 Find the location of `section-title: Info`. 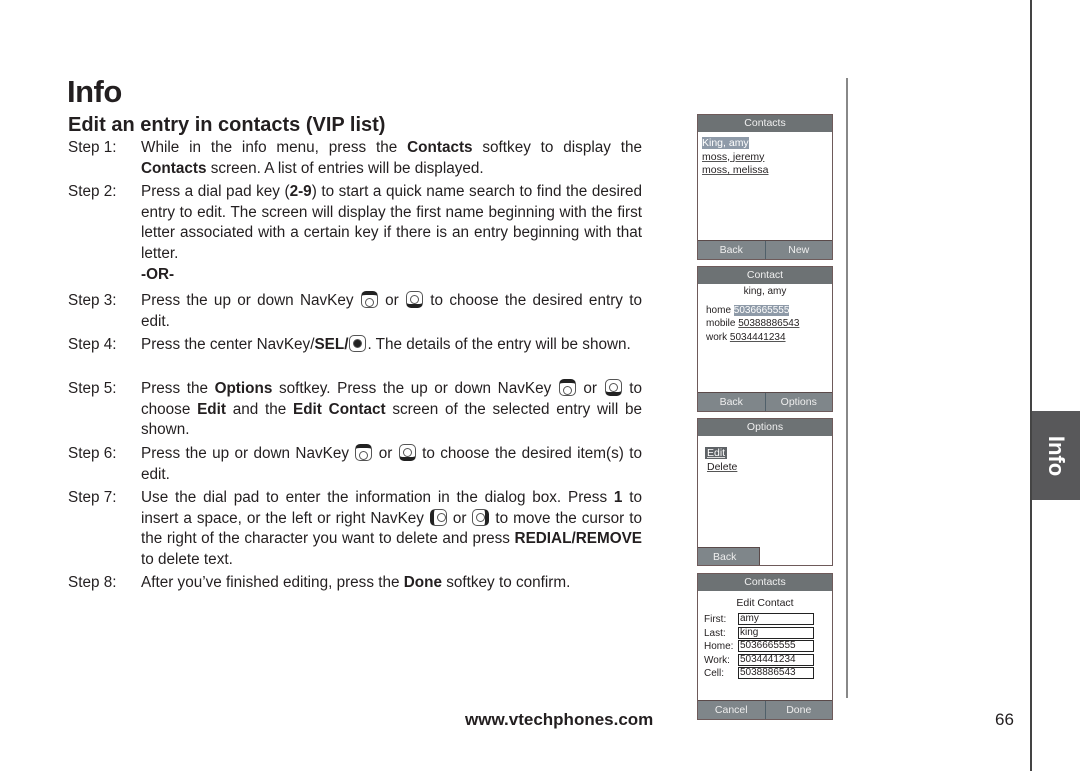

section-title: Info is located at coordinates (94, 91).